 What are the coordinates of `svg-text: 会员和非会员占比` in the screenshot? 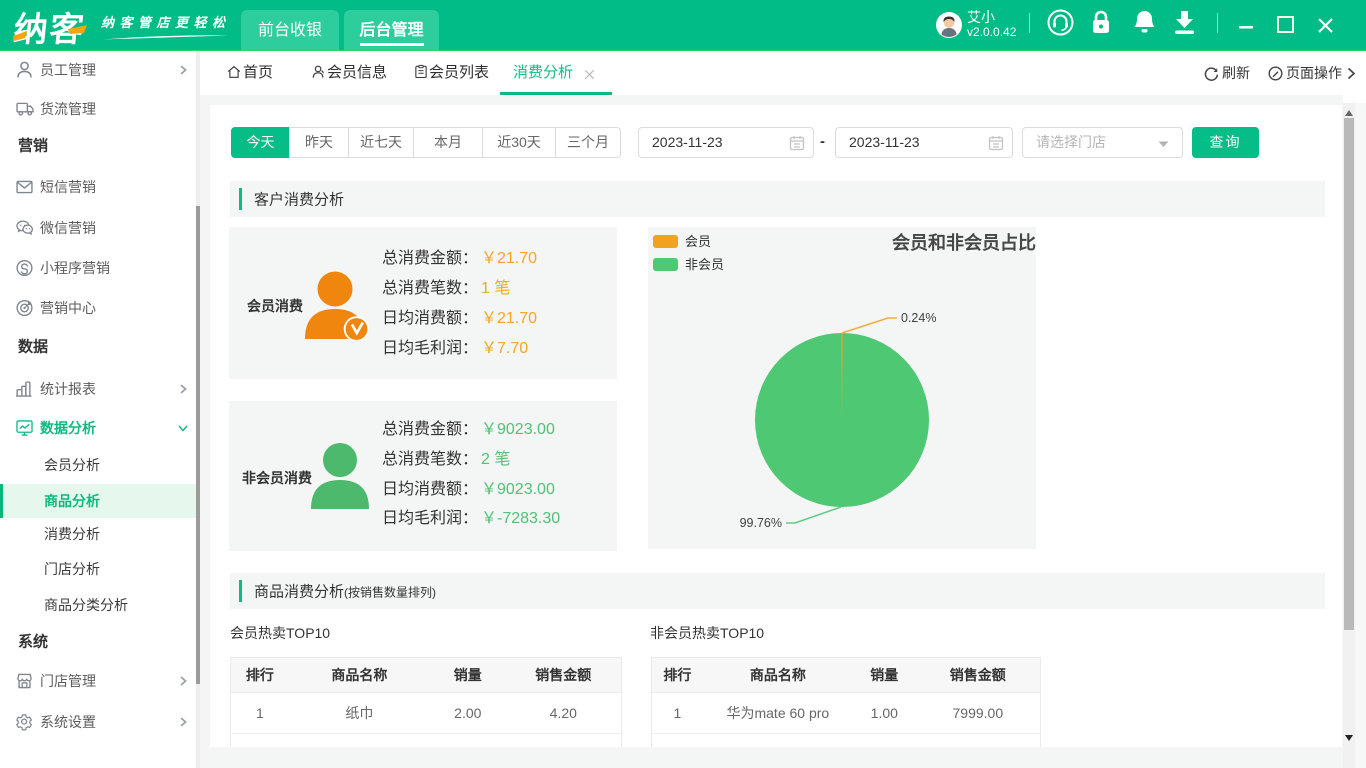 It's located at (964, 242).